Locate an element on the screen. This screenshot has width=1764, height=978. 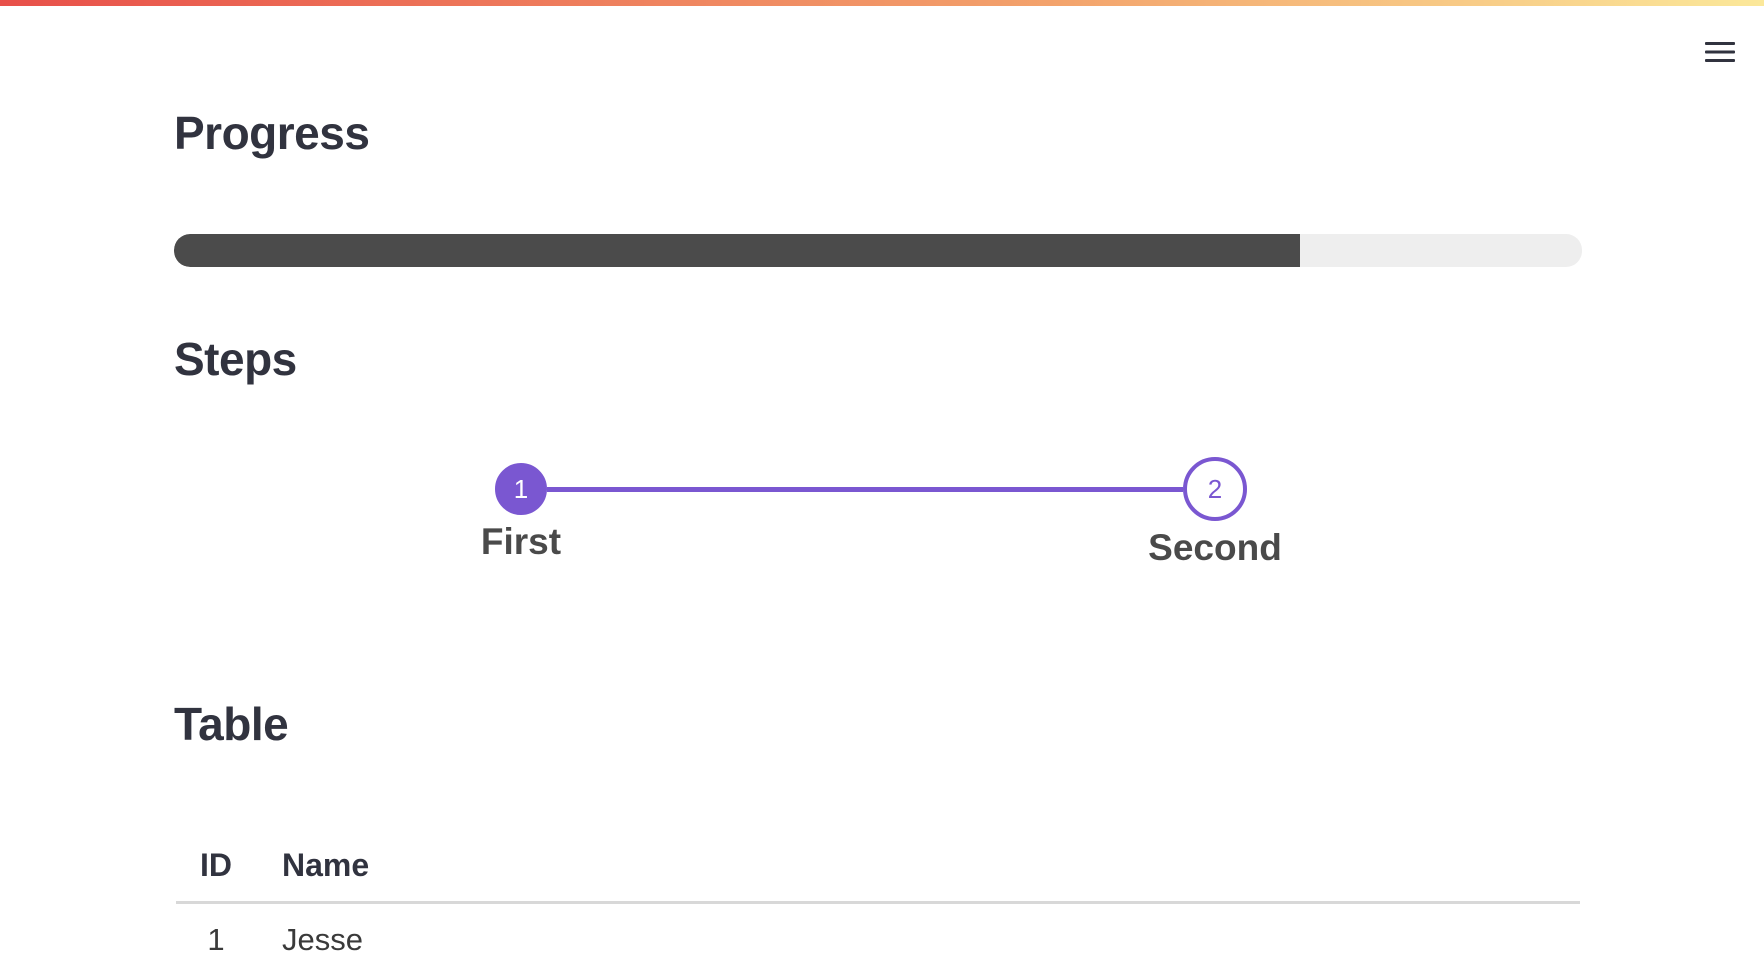
step-label: Second is located at coordinates (1215, 547).